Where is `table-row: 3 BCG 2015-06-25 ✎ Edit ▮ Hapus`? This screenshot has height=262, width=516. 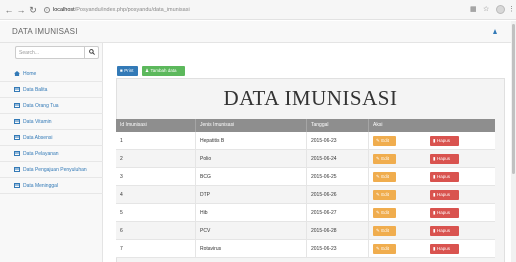 table-row: 3 BCG 2015-06-25 ✎ Edit ▮ Hapus is located at coordinates (305, 177).